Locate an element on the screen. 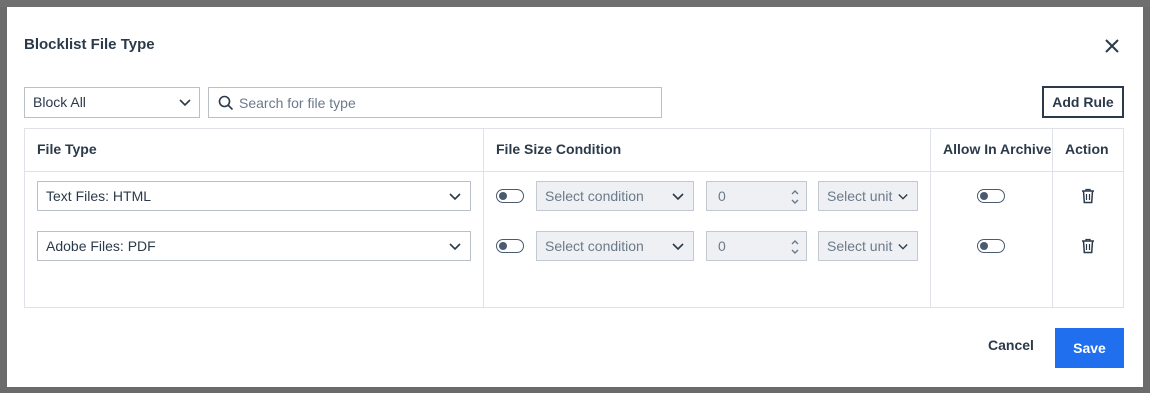  header-file-type: File Type is located at coordinates (67, 149).